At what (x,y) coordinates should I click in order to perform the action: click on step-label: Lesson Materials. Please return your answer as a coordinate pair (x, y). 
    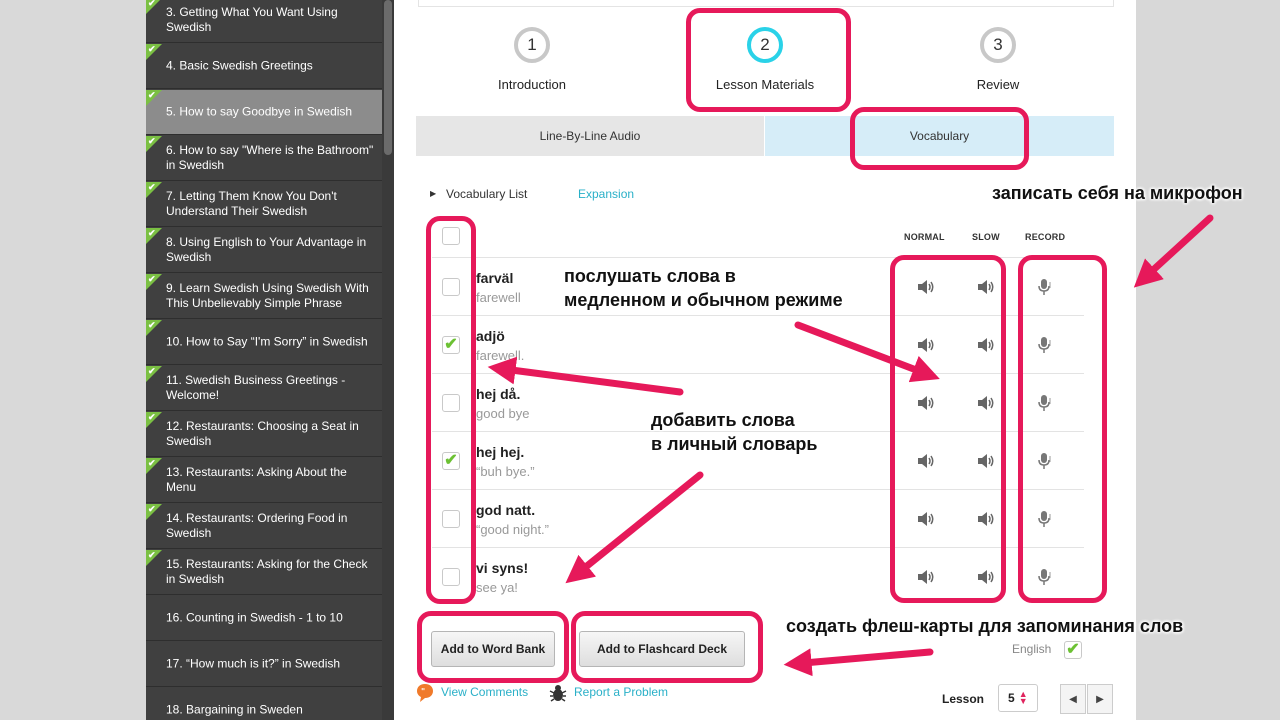
    Looking at the image, I should click on (765, 84).